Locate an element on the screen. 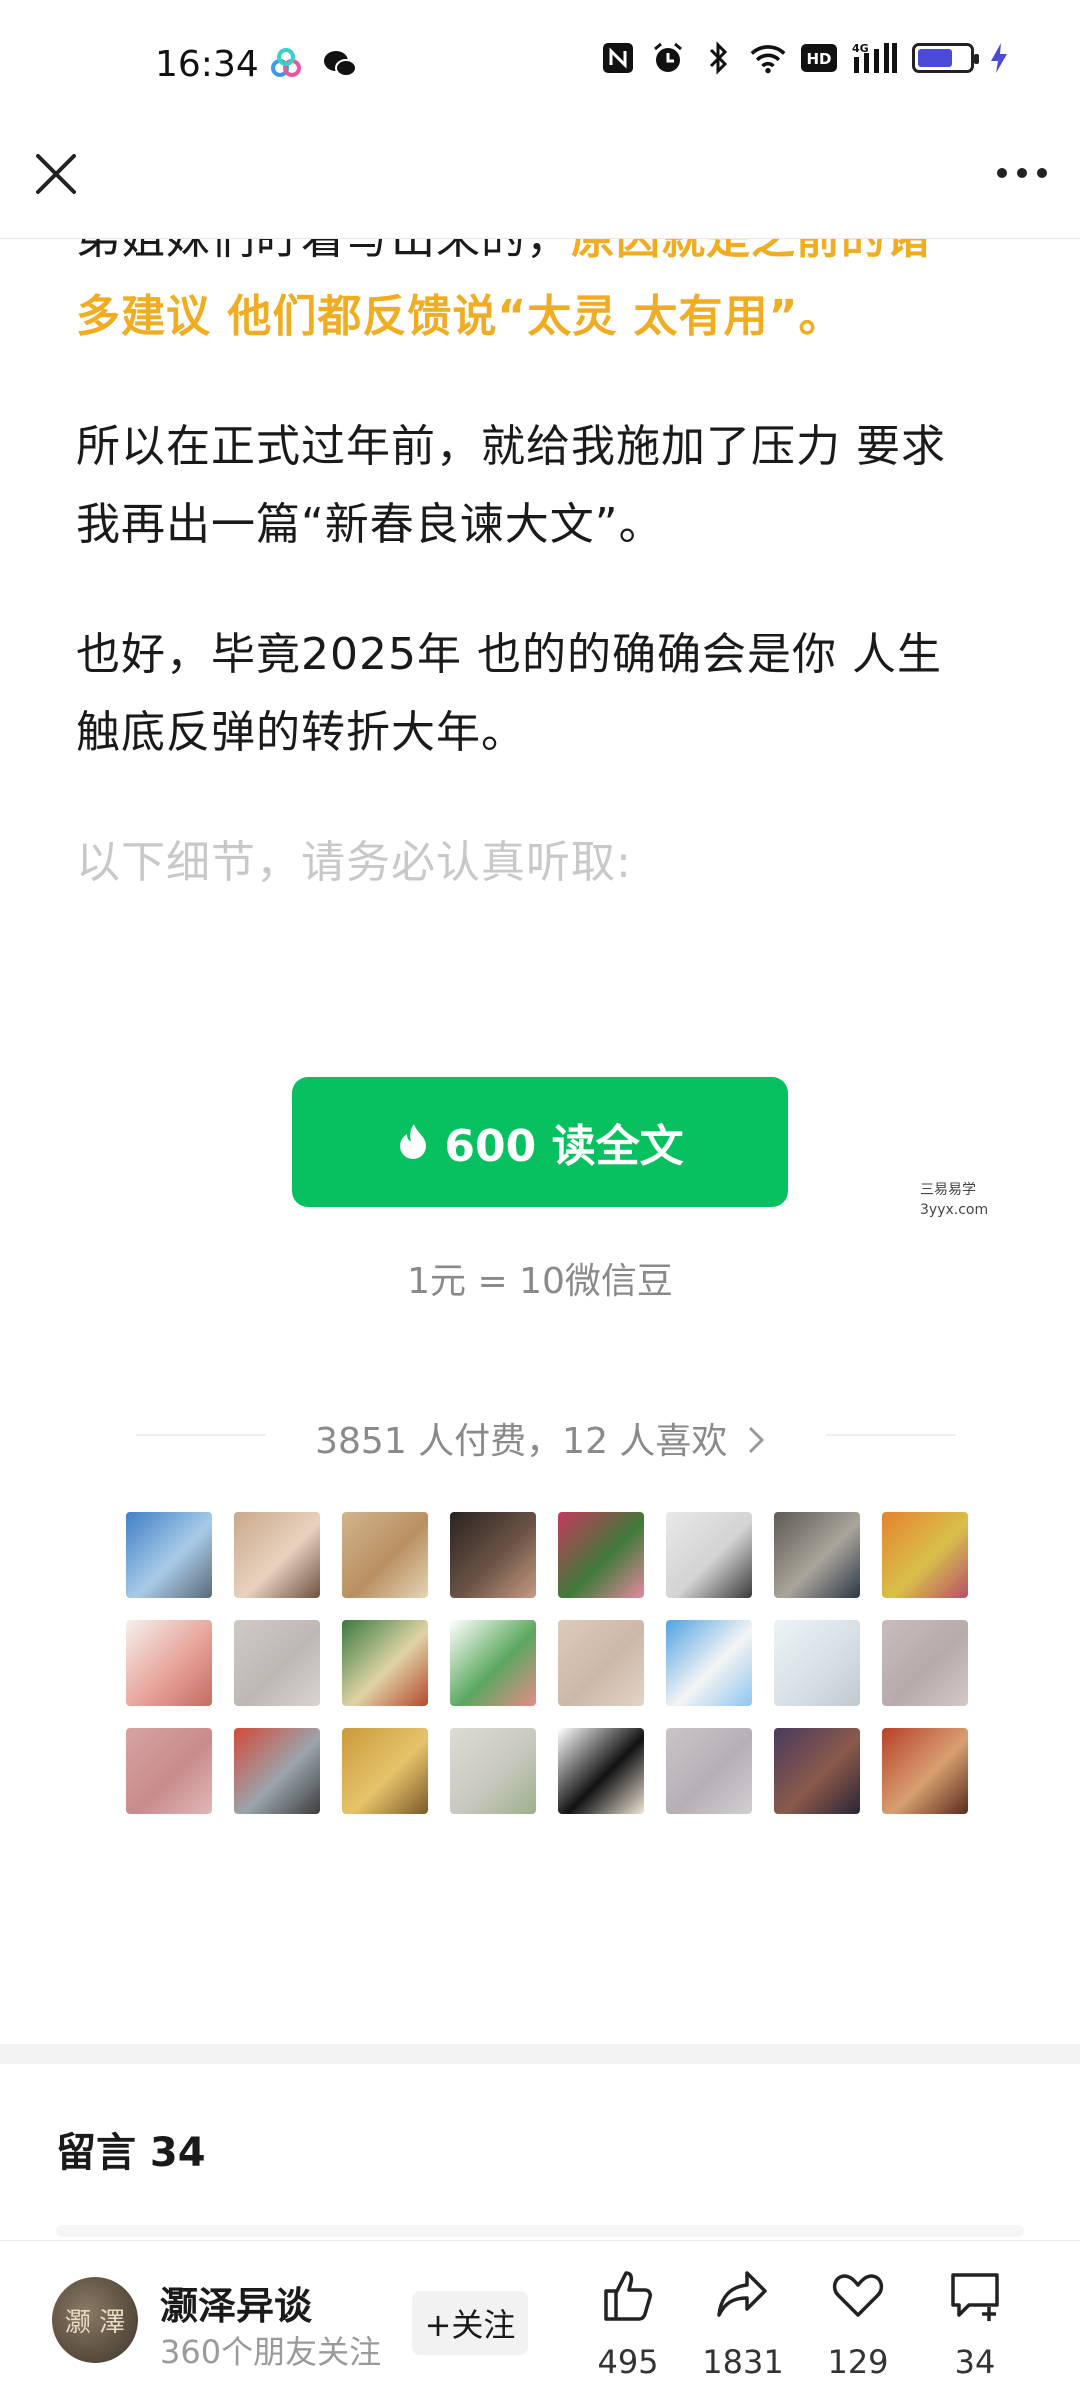 This screenshot has width=1080, height=2401. article-text: 触底反弹的转折大年。 is located at coordinates (301, 732).